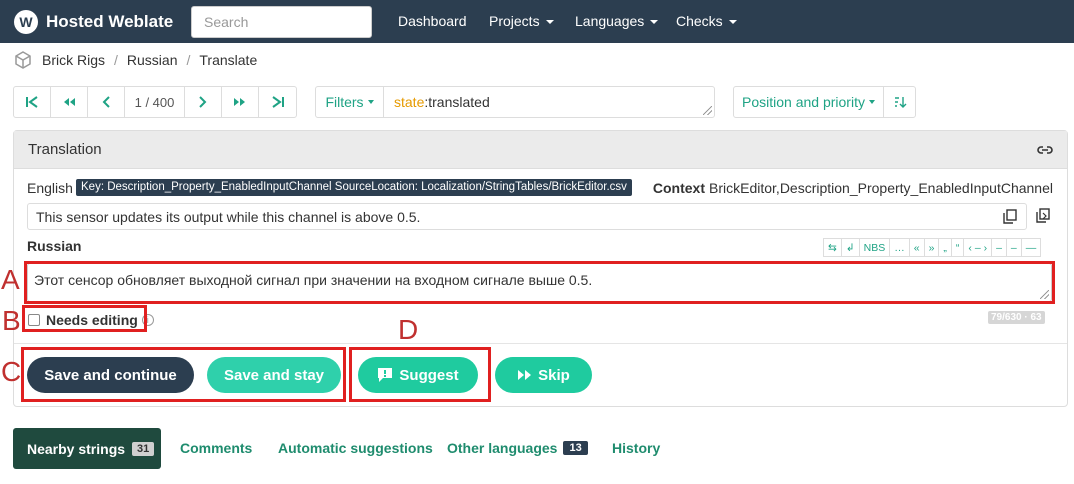 This screenshot has height=484, width=1074. What do you see at coordinates (152, 60) in the screenshot?
I see `breadcrumb-language: Russian` at bounding box center [152, 60].